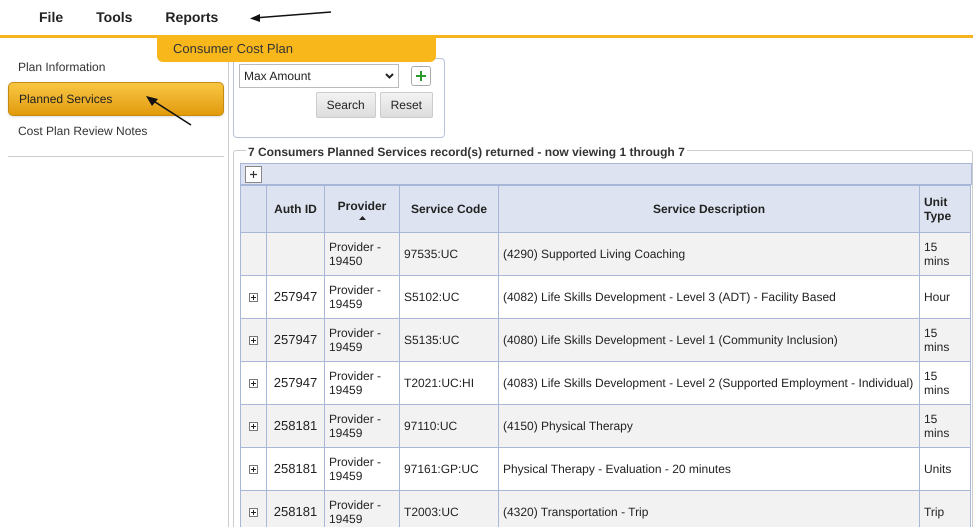 This screenshot has width=973, height=527. Describe the element at coordinates (362, 218) in the screenshot. I see `sort-ascending-icon` at that location.